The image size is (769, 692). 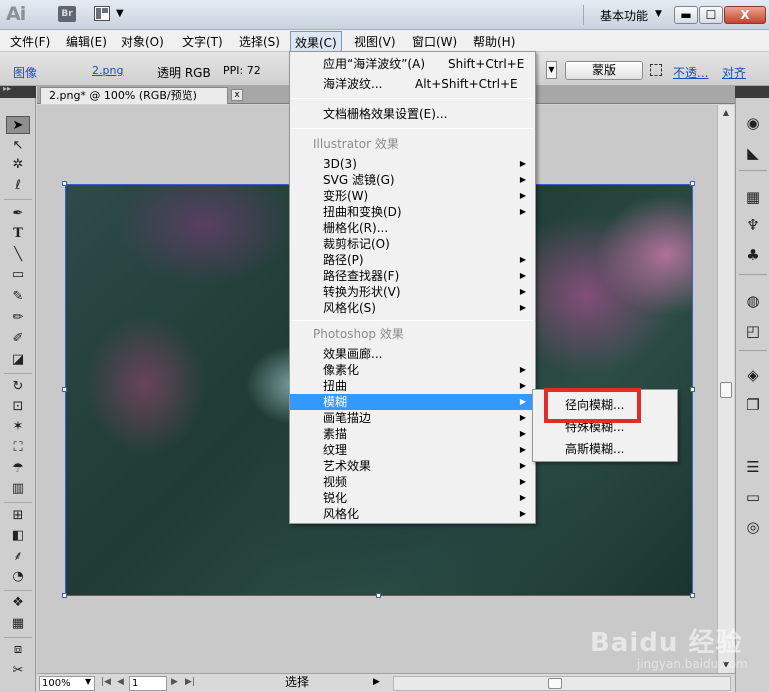 I want to click on appearance-panel-icon: ▭, so click(x=753, y=497).